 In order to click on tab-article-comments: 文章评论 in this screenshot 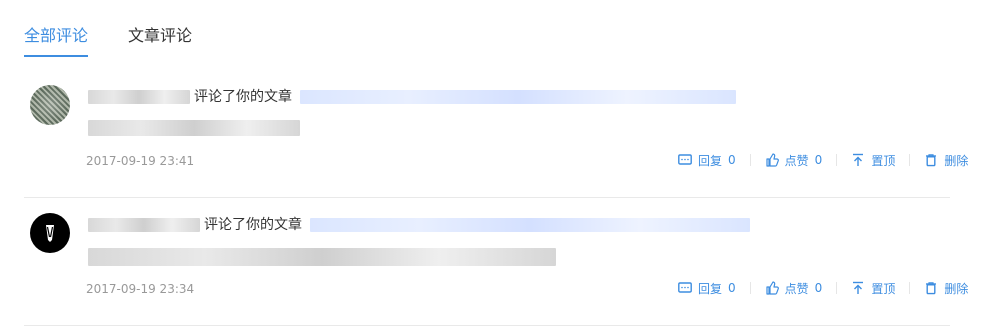, I will do `click(160, 36)`.